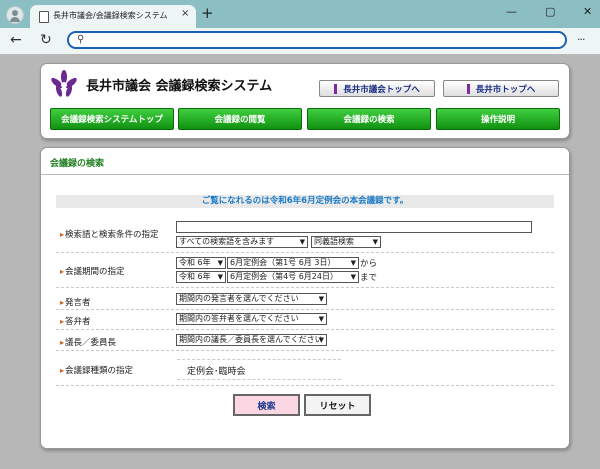 This screenshot has width=600, height=469. What do you see at coordinates (369, 264) in the screenshot?
I see `from-suffix: から` at bounding box center [369, 264].